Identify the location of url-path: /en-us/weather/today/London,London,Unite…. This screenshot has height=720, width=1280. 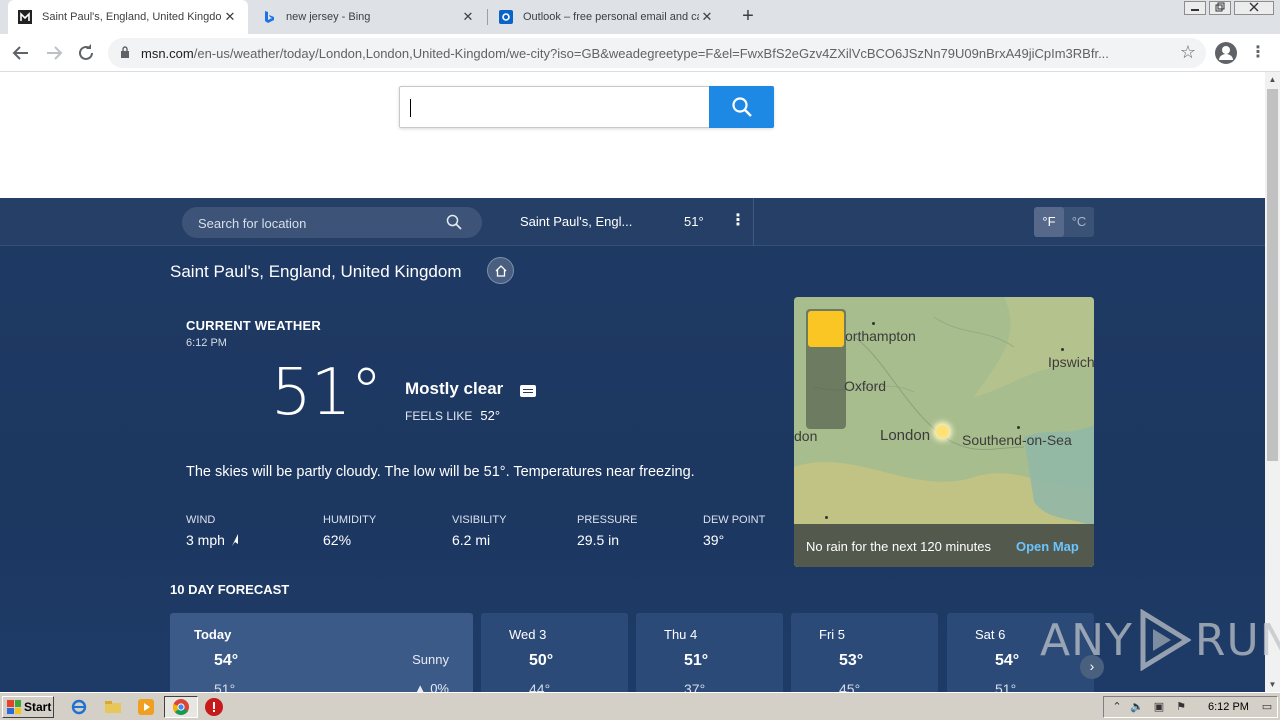
(651, 53).